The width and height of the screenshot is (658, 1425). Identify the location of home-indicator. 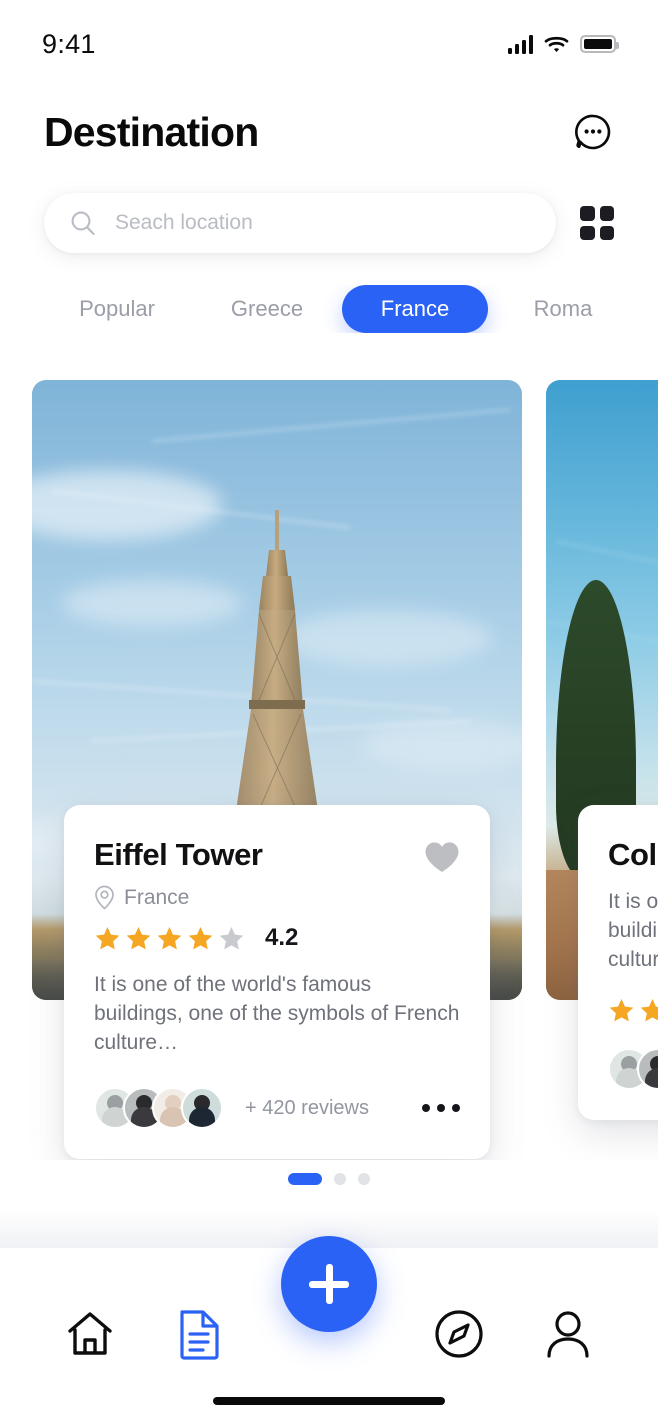
(329, 1401).